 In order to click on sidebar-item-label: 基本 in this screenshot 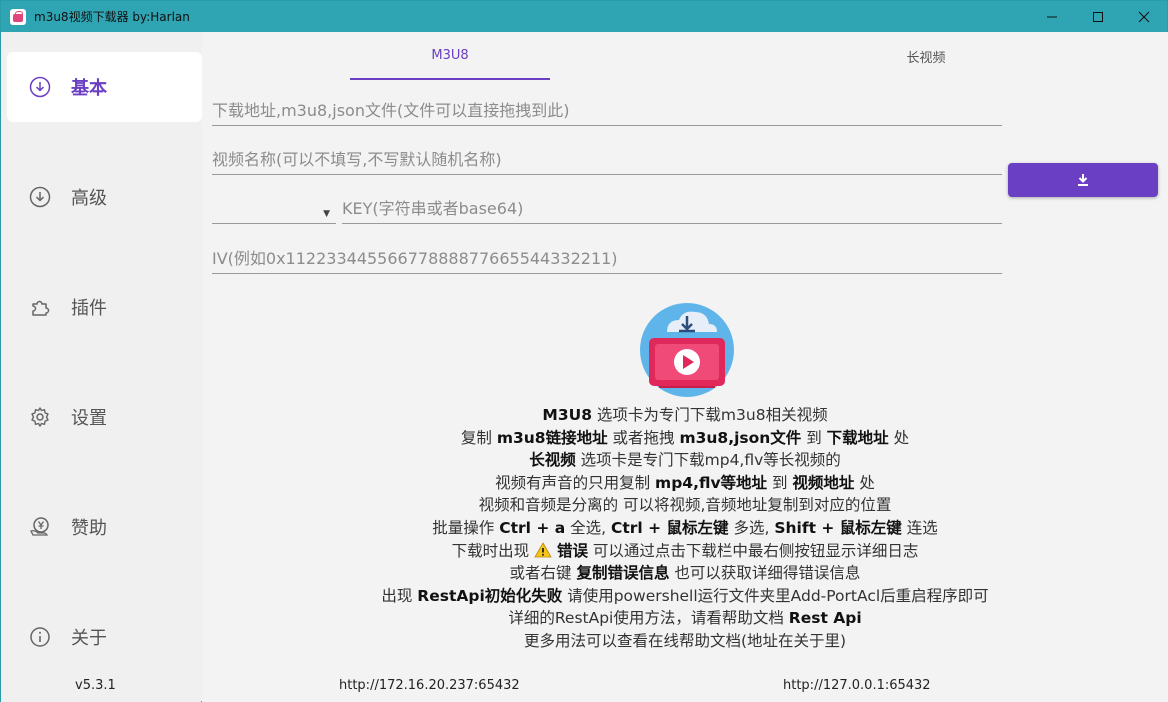, I will do `click(89, 88)`.